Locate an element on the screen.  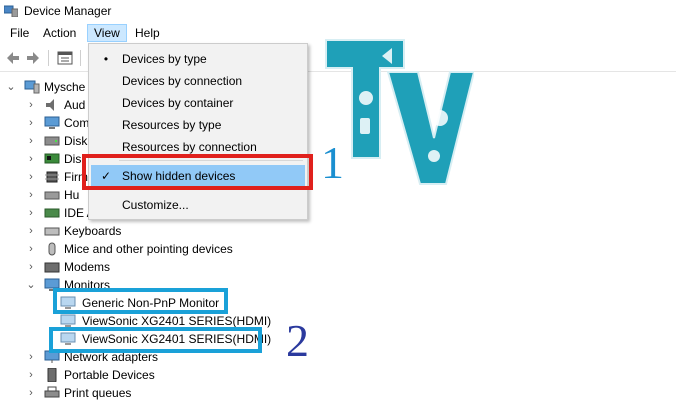
tree-item-label: Modems is located at coordinates (87, 267).